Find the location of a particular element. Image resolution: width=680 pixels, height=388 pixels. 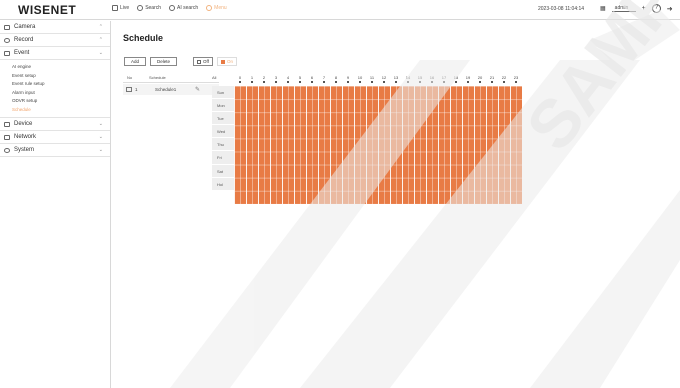

nav-live: Live is located at coordinates (120, 8).